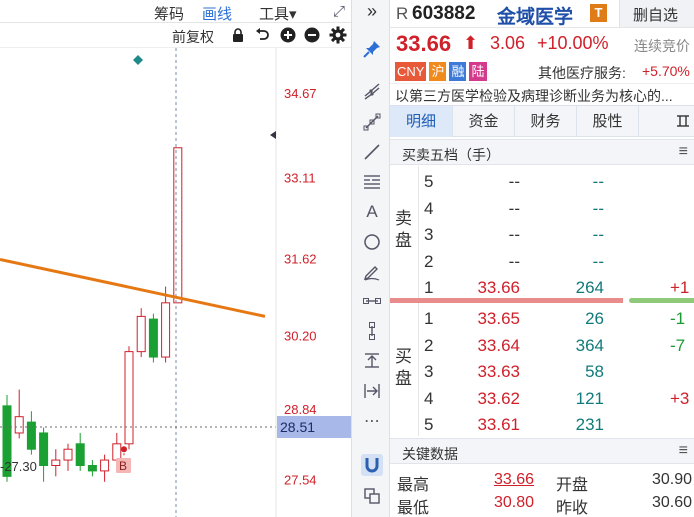 The width and height of the screenshot is (694, 517). Describe the element at coordinates (402, 13) in the screenshot. I see `r-badge: R` at that location.